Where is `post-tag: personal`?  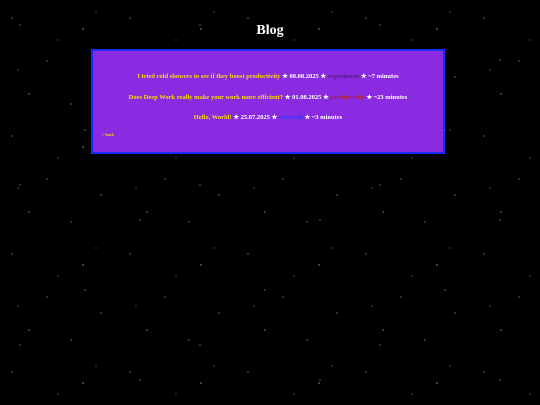
post-tag: personal is located at coordinates (291, 117).